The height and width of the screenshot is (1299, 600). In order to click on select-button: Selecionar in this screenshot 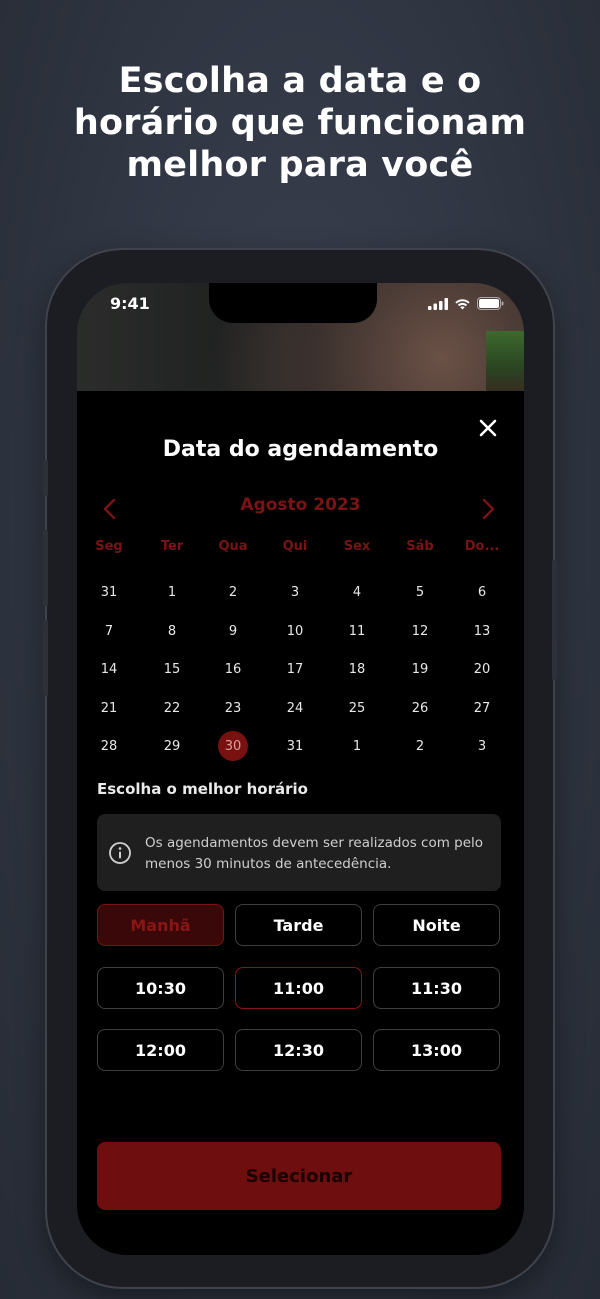, I will do `click(299, 1176)`.